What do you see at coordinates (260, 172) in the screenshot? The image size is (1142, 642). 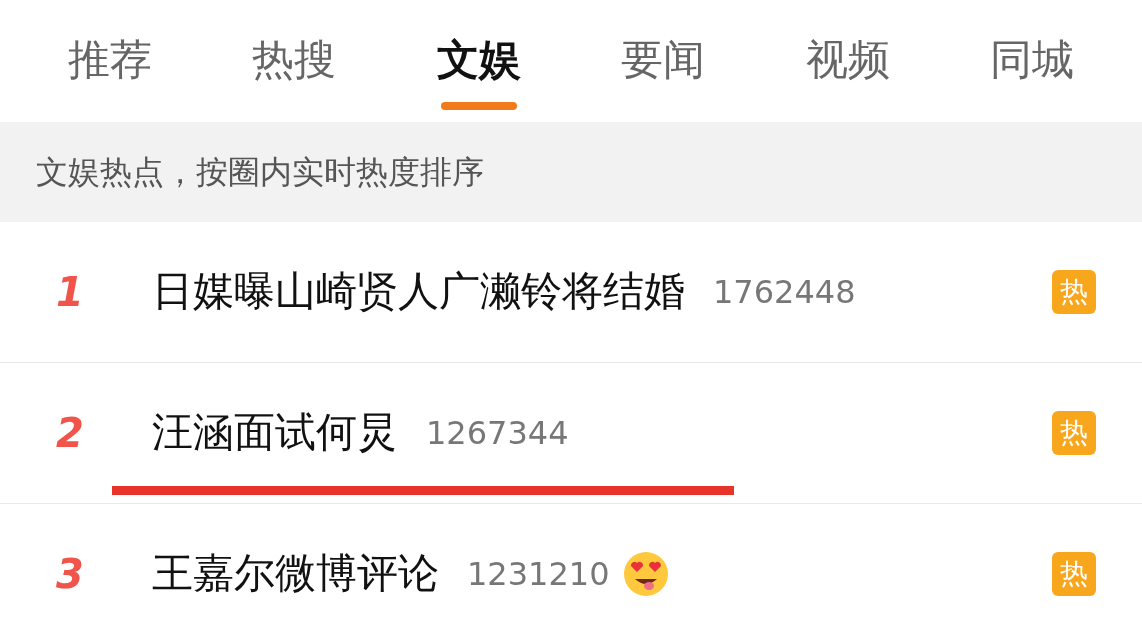 I see `notice-text: 文娱热点，按圈内实时热度排序` at bounding box center [260, 172].